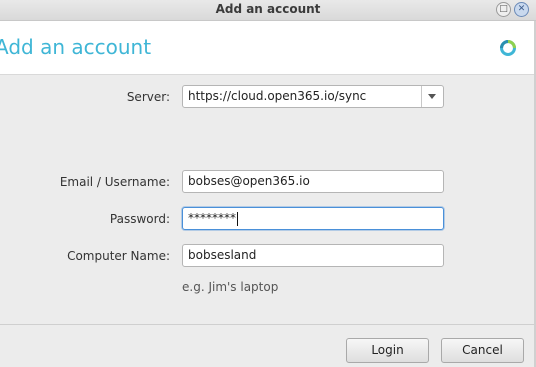  What do you see at coordinates (387, 350) in the screenshot?
I see `login-button: Login` at bounding box center [387, 350].